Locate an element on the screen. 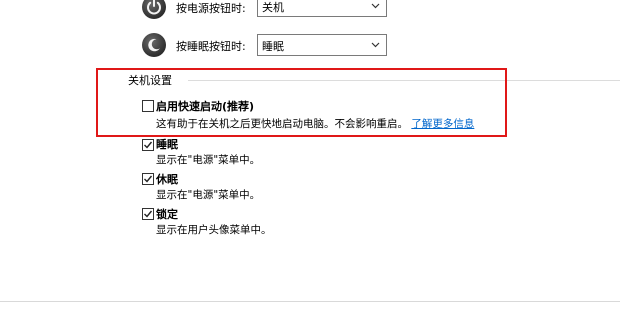  sleep-button-select: 睡眠 is located at coordinates (322, 45).